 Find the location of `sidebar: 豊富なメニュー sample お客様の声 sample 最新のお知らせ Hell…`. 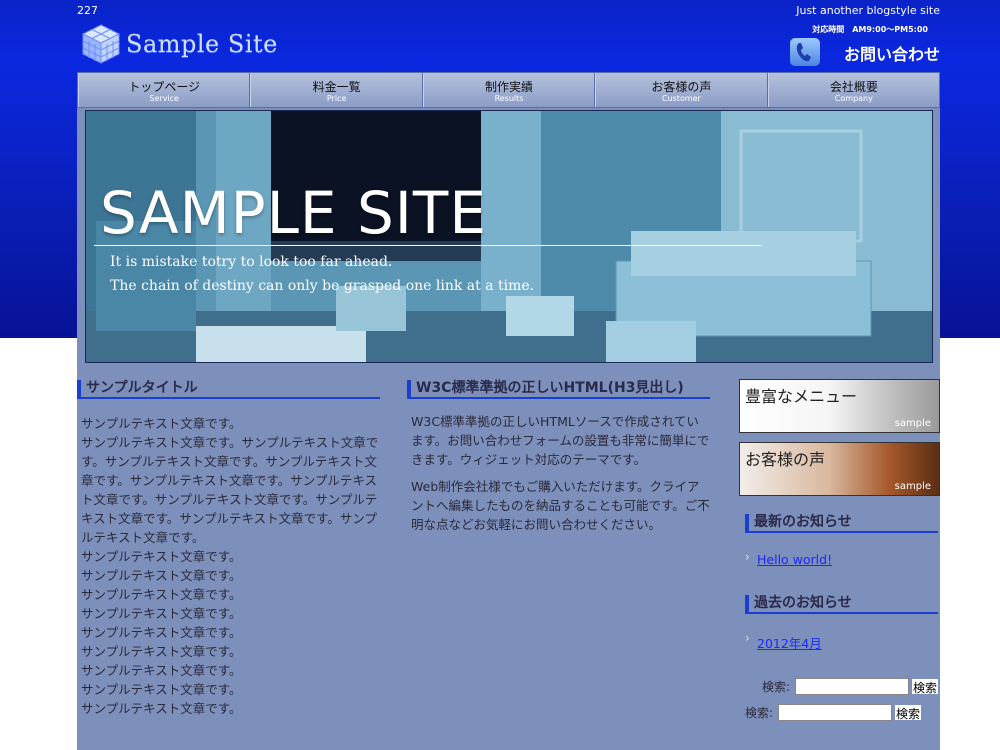

sidebar: 豊富なメニュー sample お客様の声 sample 最新のお知らせ Hell… is located at coordinates (839, 515).